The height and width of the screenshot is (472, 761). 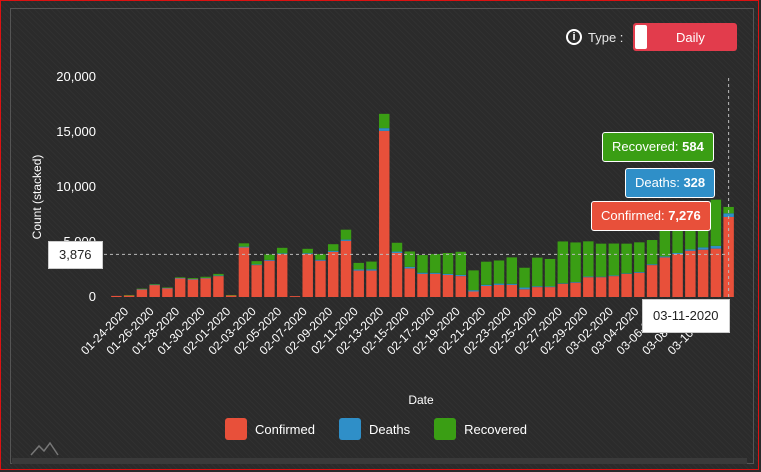 What do you see at coordinates (379, 461) in the screenshot?
I see `bottom-scrollbar` at bounding box center [379, 461].